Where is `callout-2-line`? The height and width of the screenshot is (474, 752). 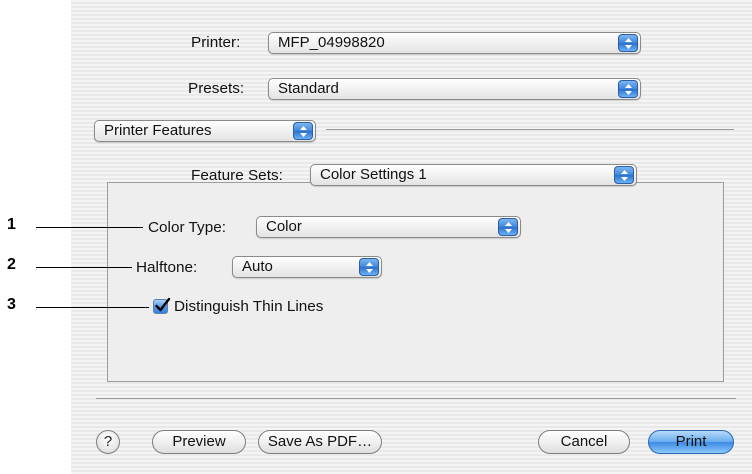 callout-2-line is located at coordinates (84, 267).